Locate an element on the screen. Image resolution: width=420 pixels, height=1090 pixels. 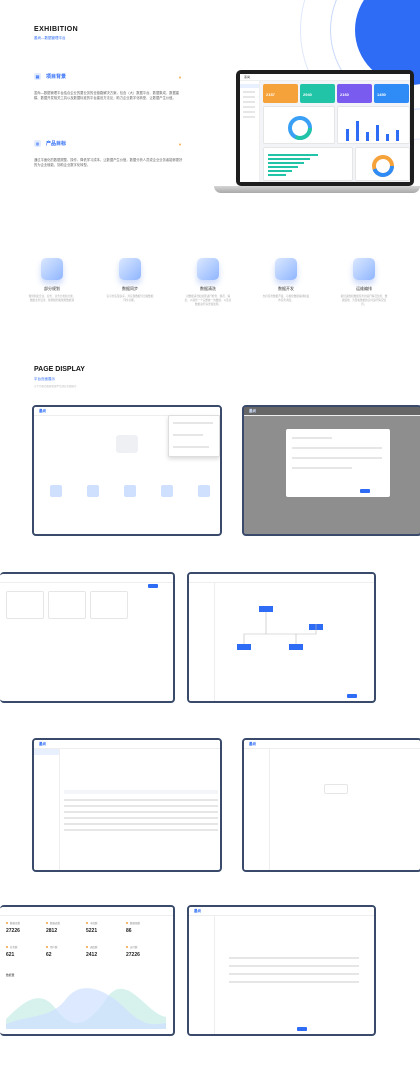
feature-develop: 数据开发 支持任务数据开发、可视化数据编排和发布任务调度。 is located at coordinates (286, 280).